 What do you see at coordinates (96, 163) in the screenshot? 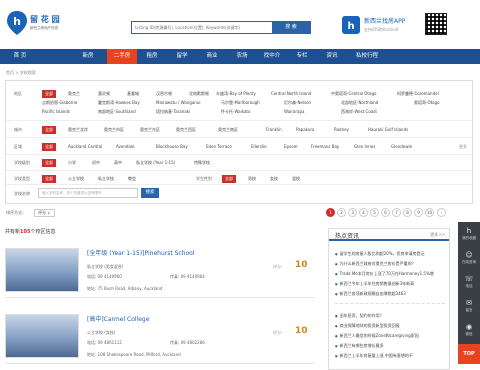
I see `filter-option: 初中` at bounding box center [96, 163].